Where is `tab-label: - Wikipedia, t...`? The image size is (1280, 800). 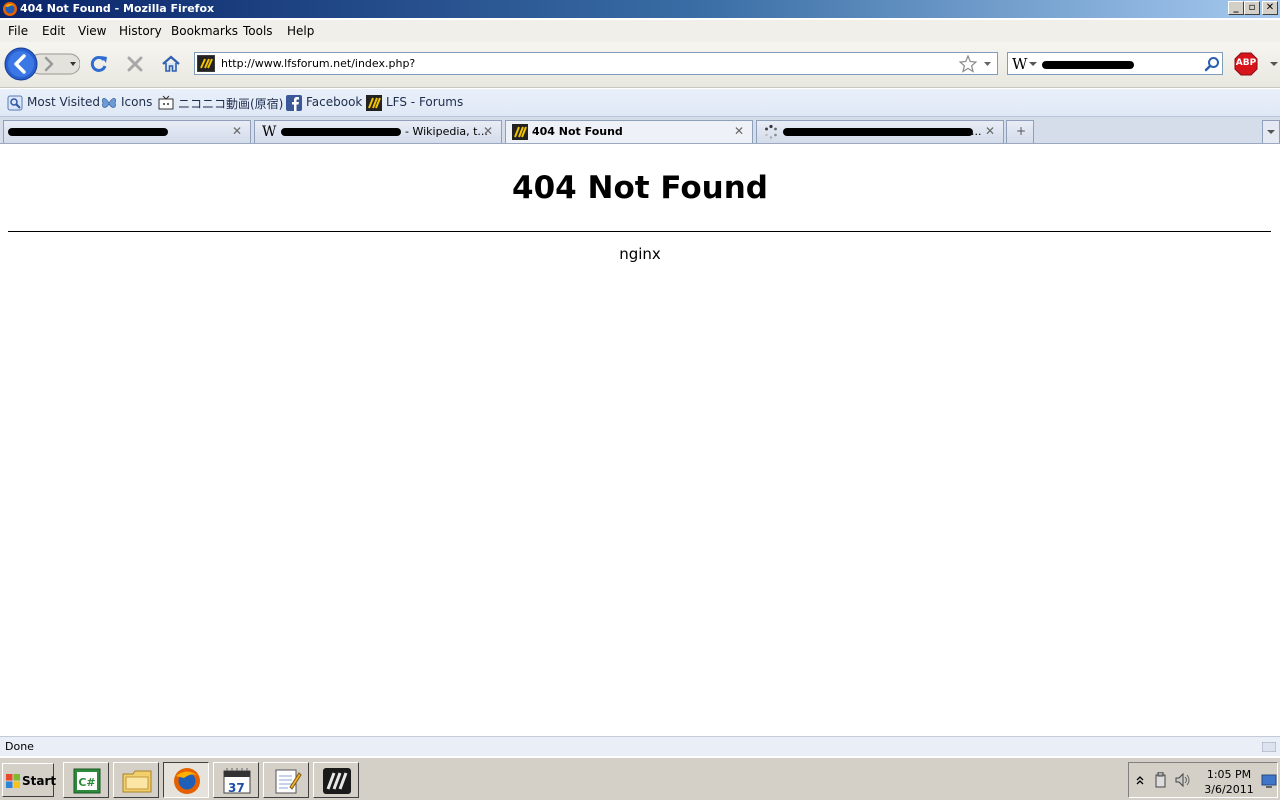
tab-label: - Wikipedia, t... is located at coordinates (446, 131).